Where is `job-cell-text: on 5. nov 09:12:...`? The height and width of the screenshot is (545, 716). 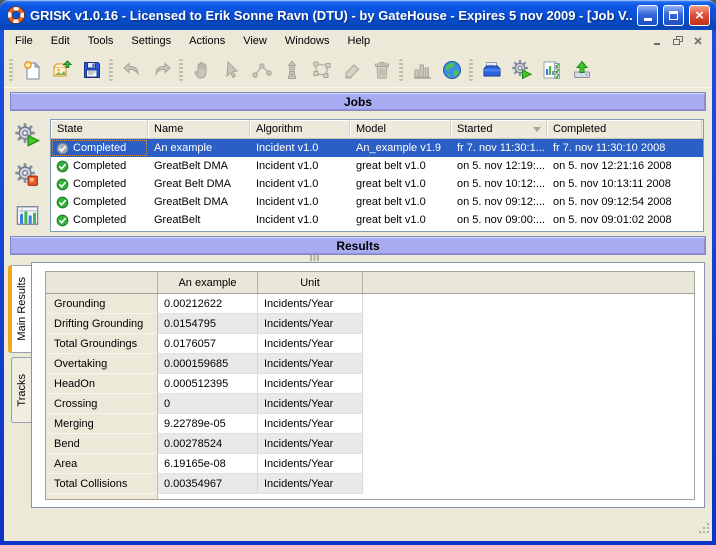
job-cell-text: on 5. nov 09:12:... is located at coordinates (501, 202).